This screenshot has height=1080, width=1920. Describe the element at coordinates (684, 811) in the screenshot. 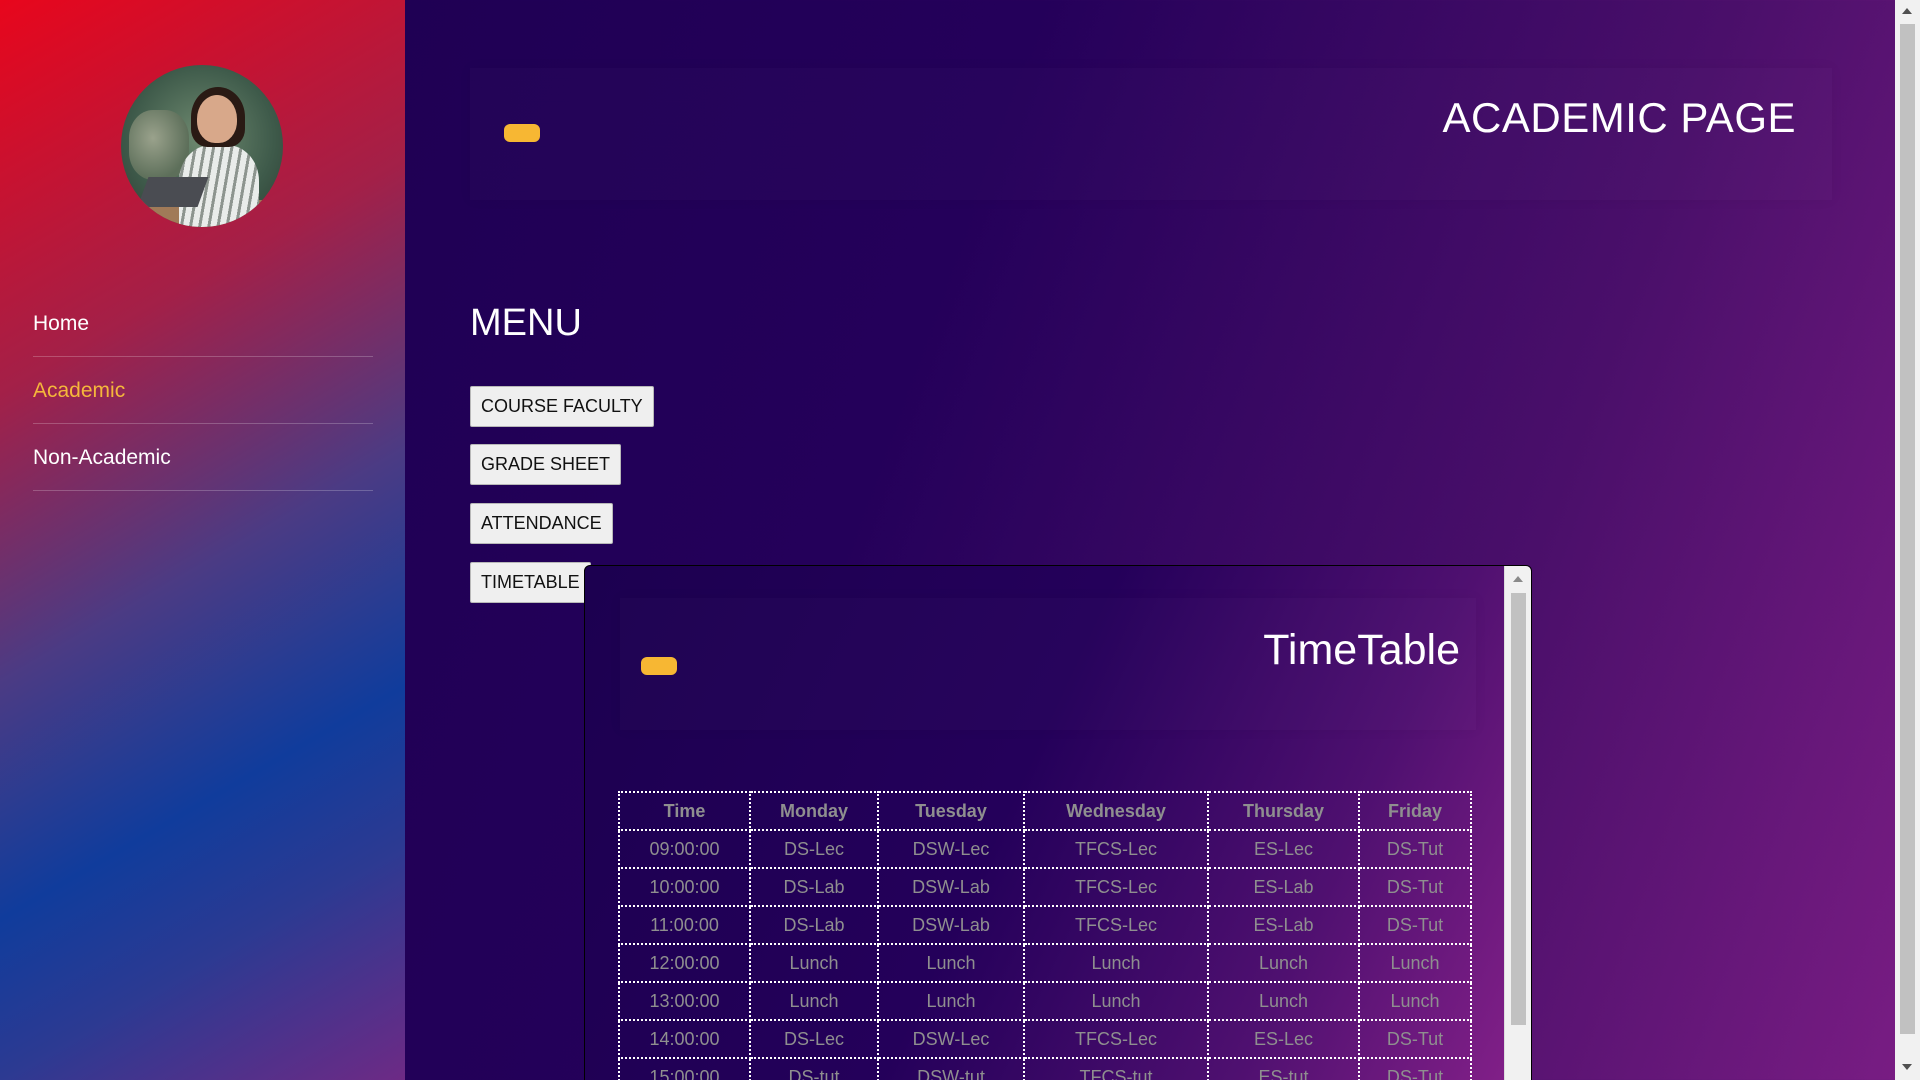

I see `column-header: Time` at that location.